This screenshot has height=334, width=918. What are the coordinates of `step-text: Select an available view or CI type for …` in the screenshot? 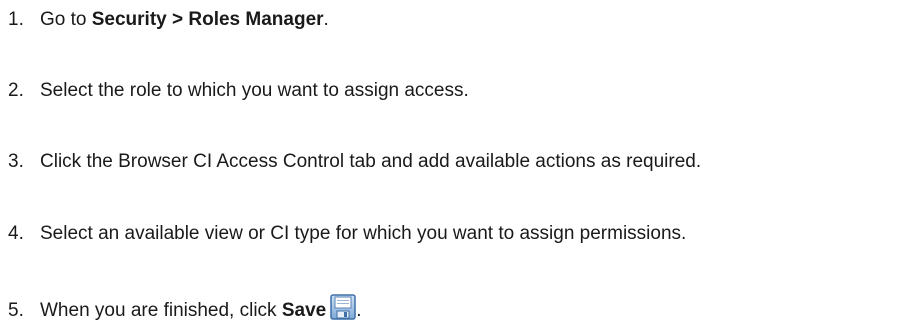 It's located at (363, 233).